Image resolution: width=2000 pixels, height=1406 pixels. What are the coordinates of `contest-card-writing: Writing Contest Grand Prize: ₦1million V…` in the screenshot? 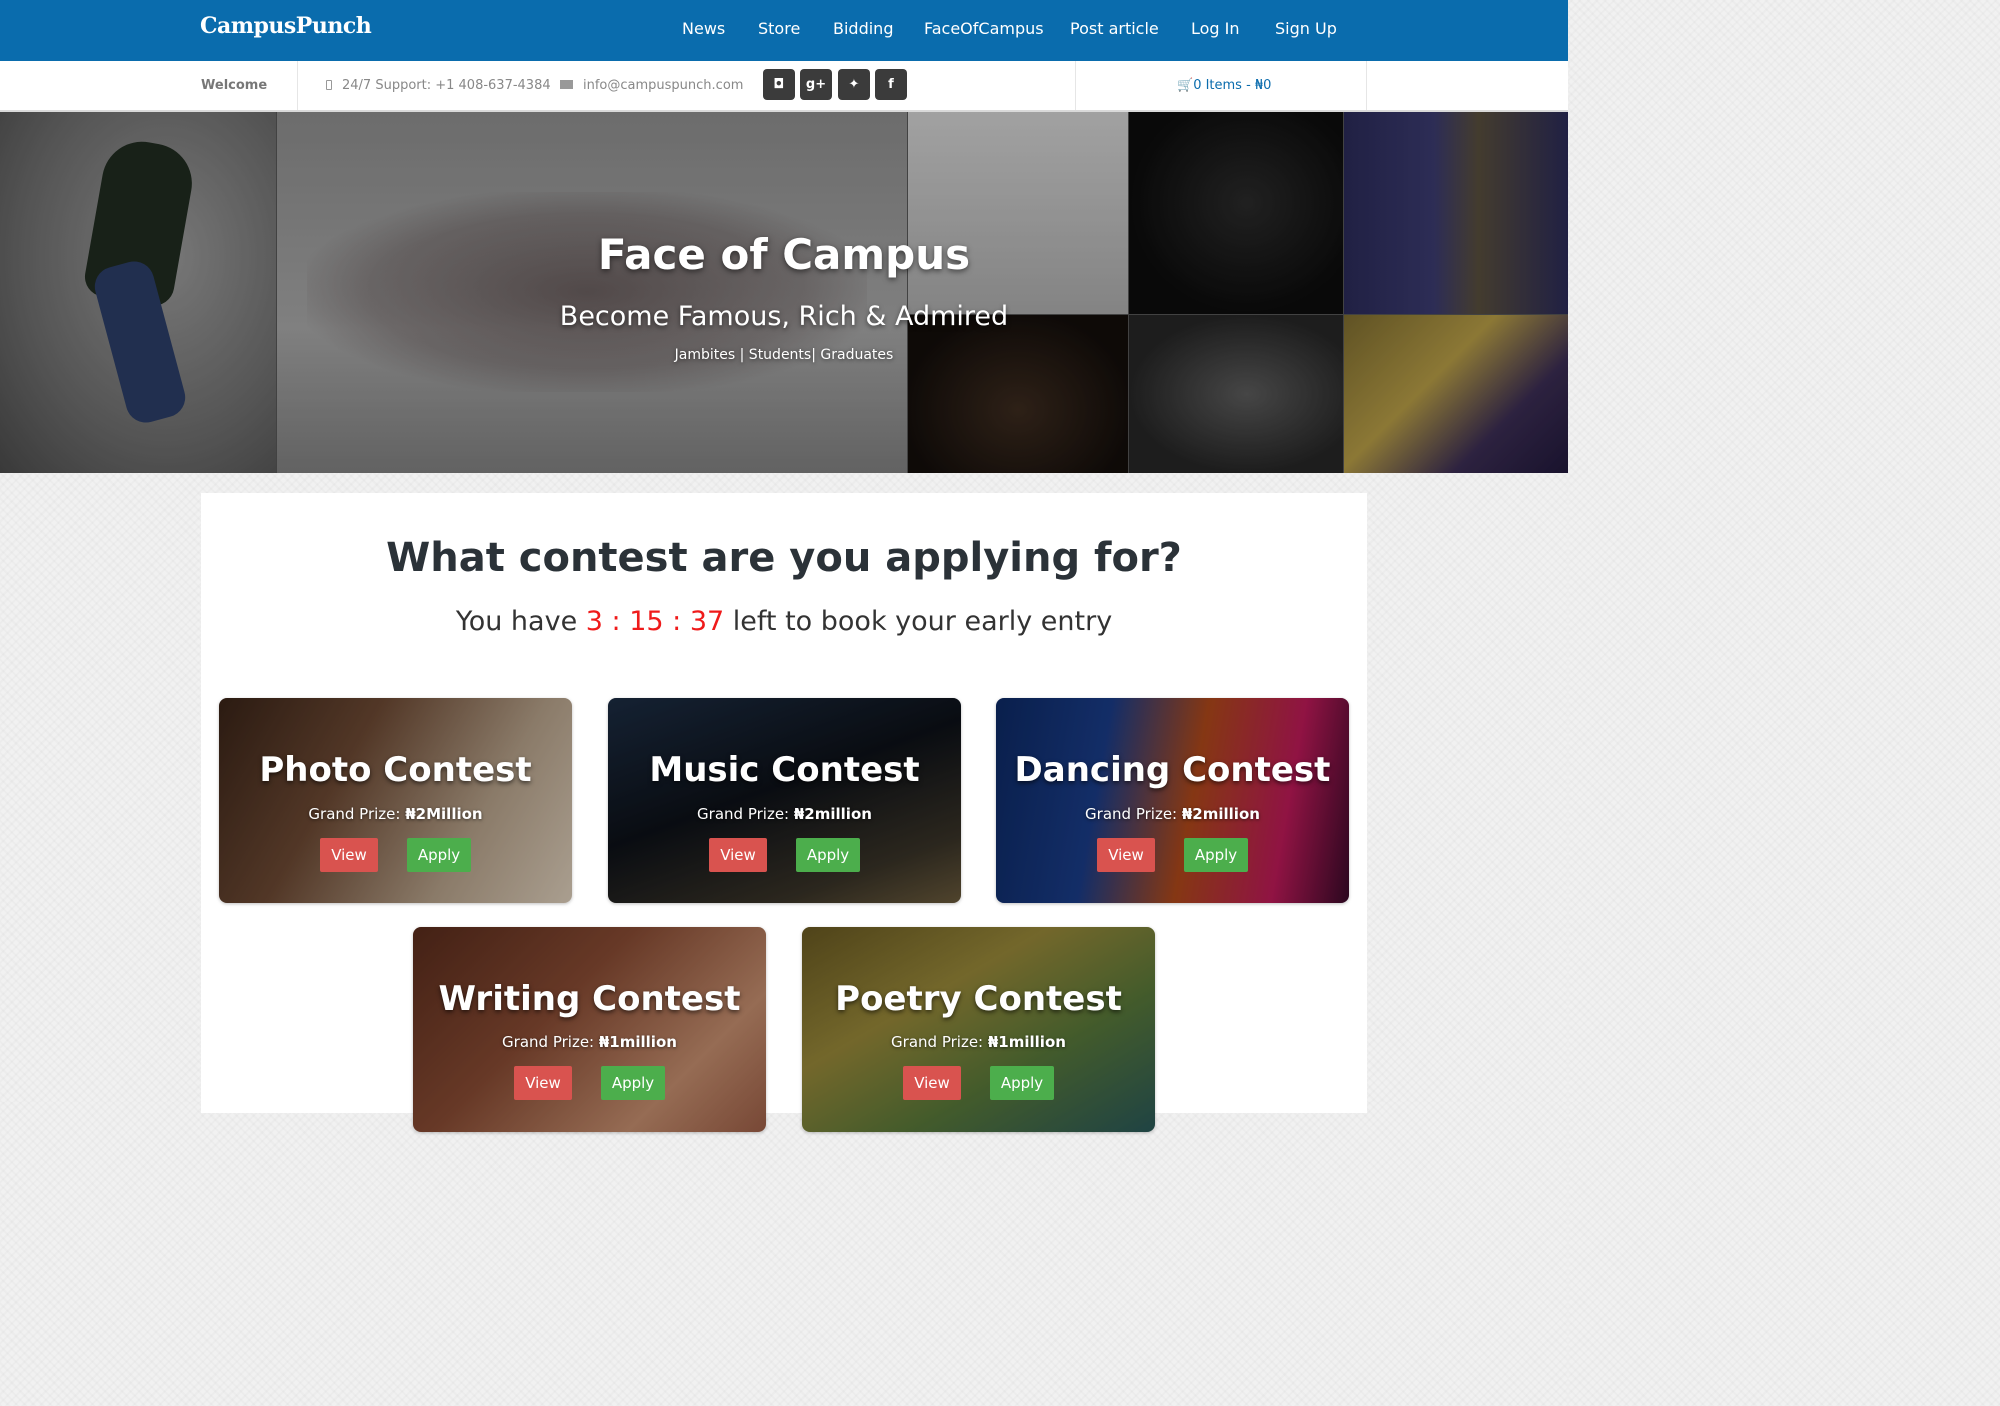 It's located at (589, 1029).